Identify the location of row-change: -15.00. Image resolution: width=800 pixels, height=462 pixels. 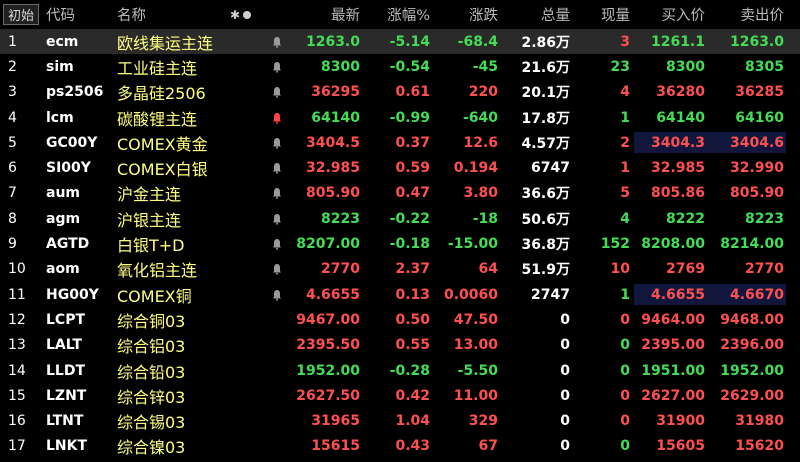
(472, 244).